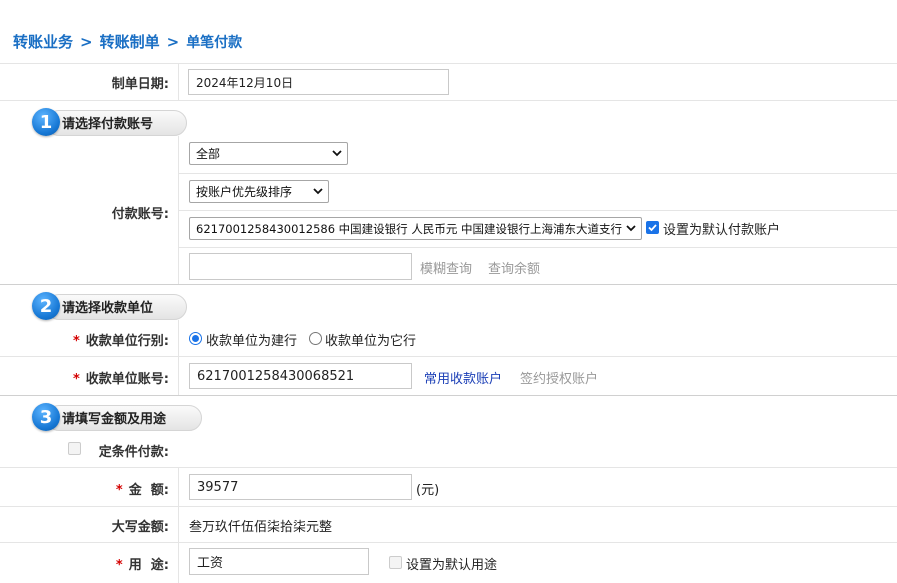 This screenshot has height=583, width=897. What do you see at coordinates (315, 338) in the screenshot?
I see `radio-payee-other` at bounding box center [315, 338].